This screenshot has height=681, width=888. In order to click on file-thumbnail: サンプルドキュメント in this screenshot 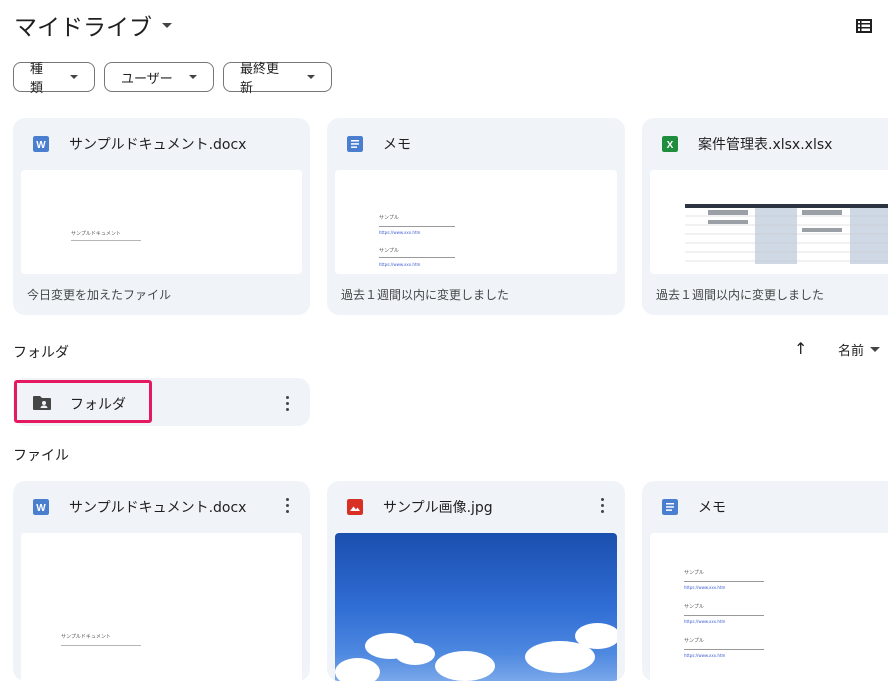, I will do `click(161, 222)`.